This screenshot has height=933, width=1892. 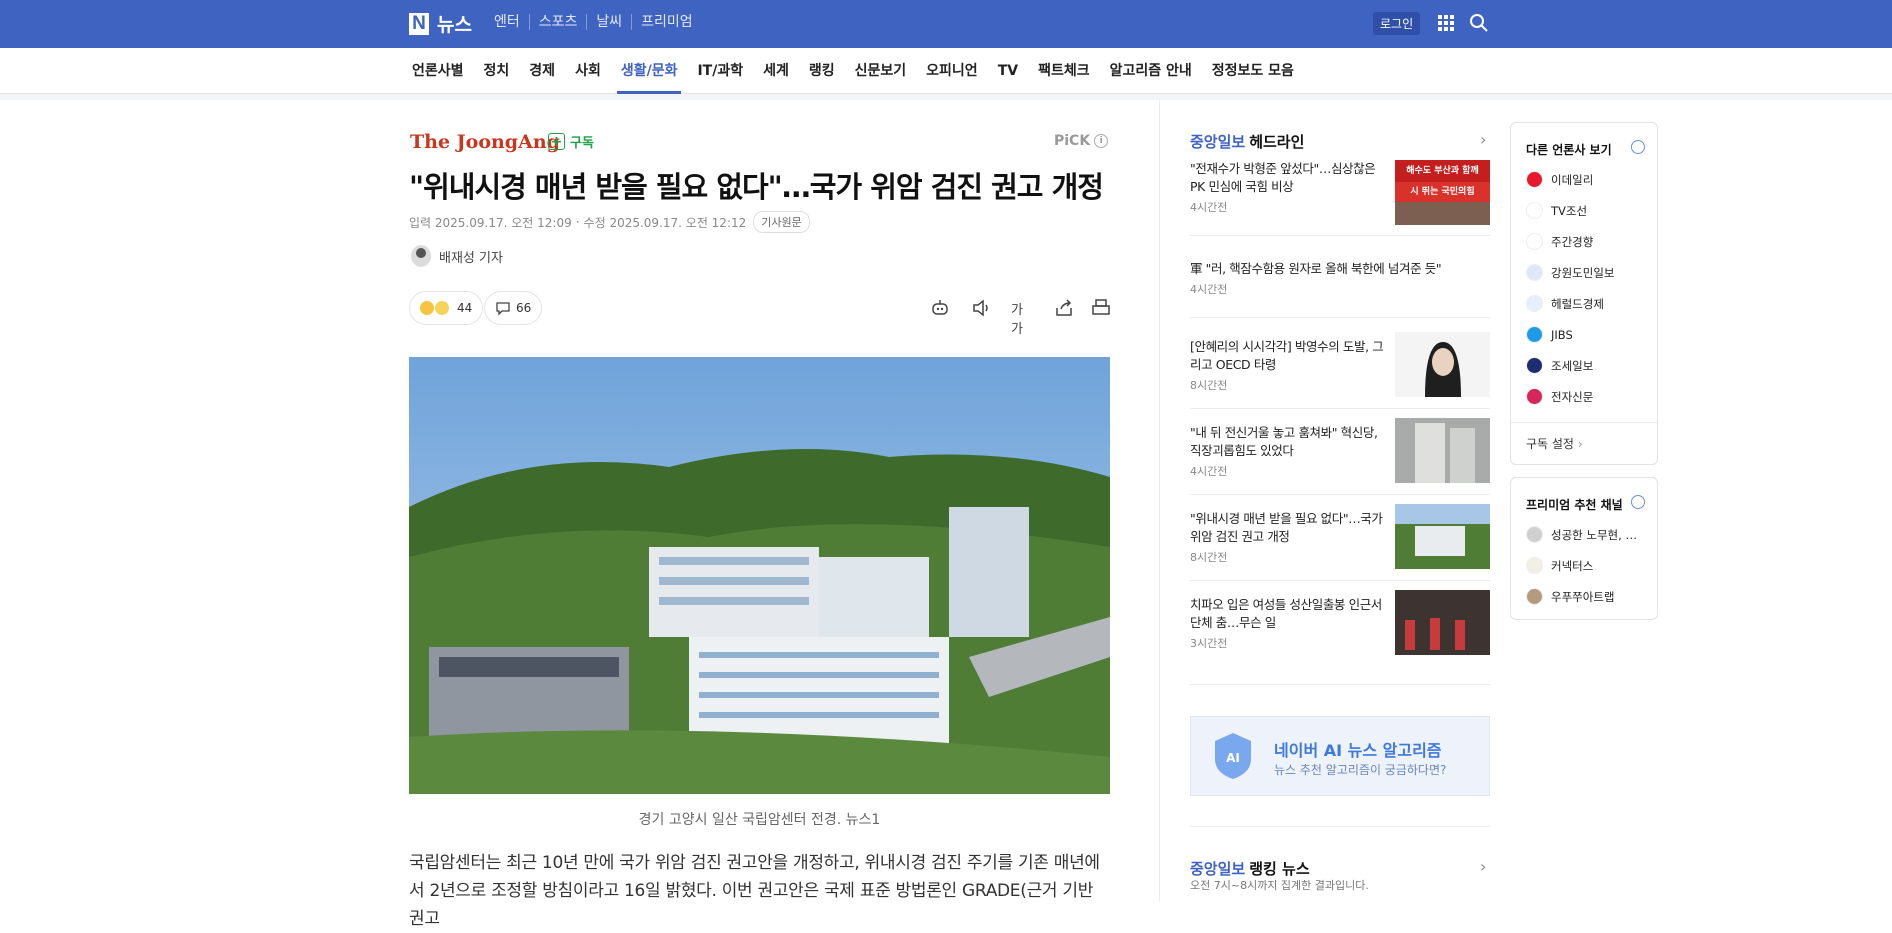 I want to click on tab-press: 언론사별, so click(x=438, y=71).